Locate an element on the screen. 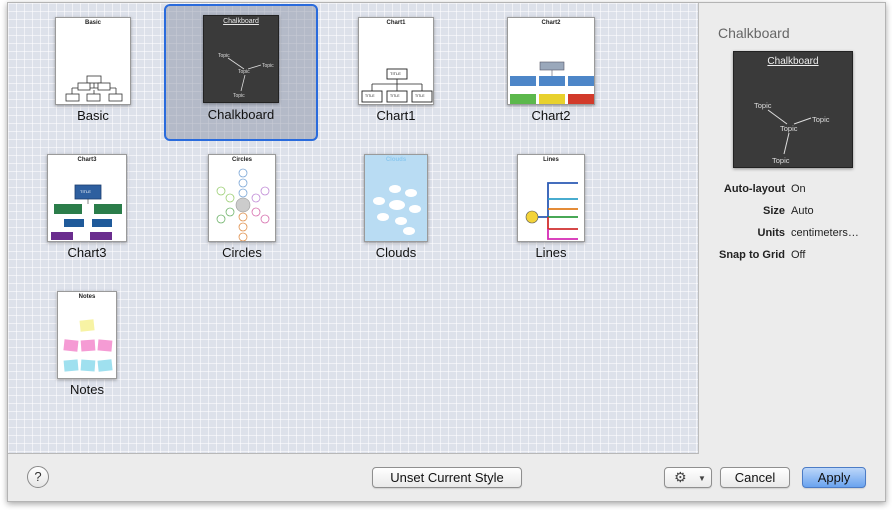 The height and width of the screenshot is (510, 892). style-thumbnail: Circles is located at coordinates (242, 198).